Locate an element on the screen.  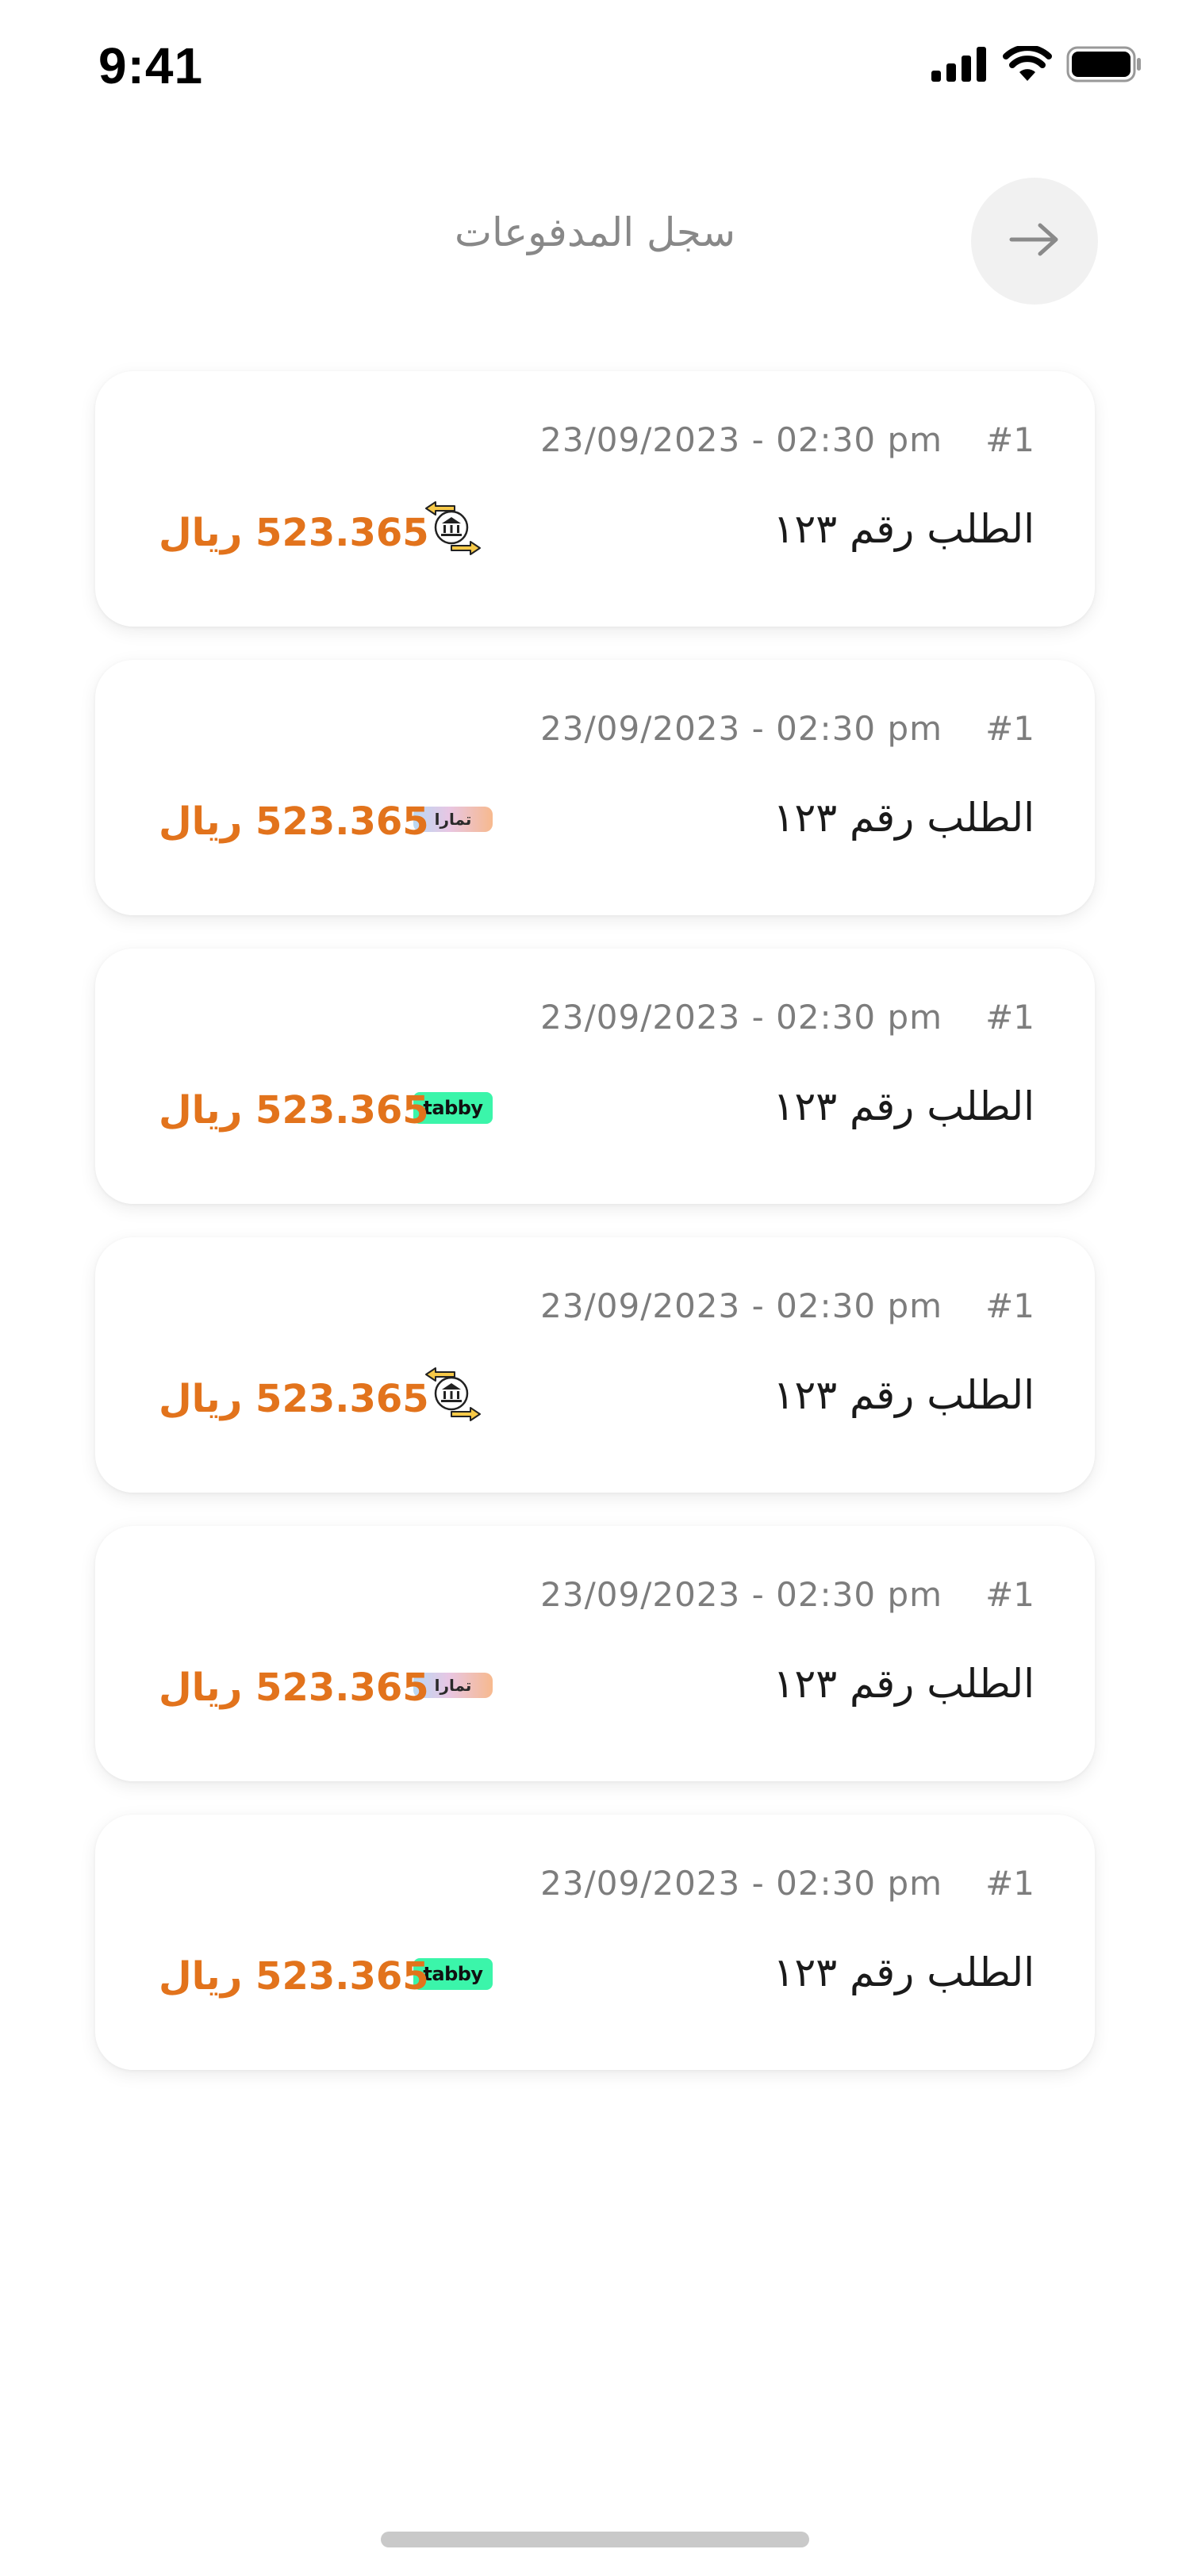
wifi-icon is located at coordinates (1027, 65).